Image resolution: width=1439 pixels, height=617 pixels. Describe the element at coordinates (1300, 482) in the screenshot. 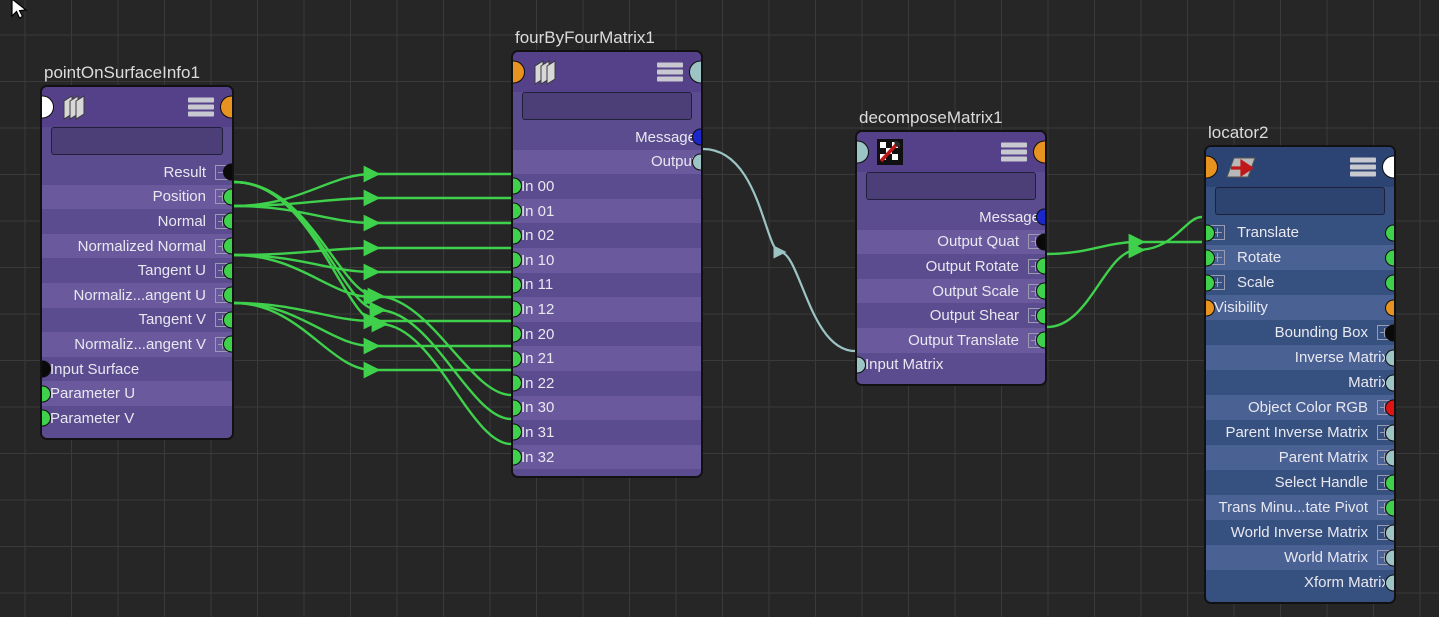

I see `attribute-row: Select Handle` at that location.